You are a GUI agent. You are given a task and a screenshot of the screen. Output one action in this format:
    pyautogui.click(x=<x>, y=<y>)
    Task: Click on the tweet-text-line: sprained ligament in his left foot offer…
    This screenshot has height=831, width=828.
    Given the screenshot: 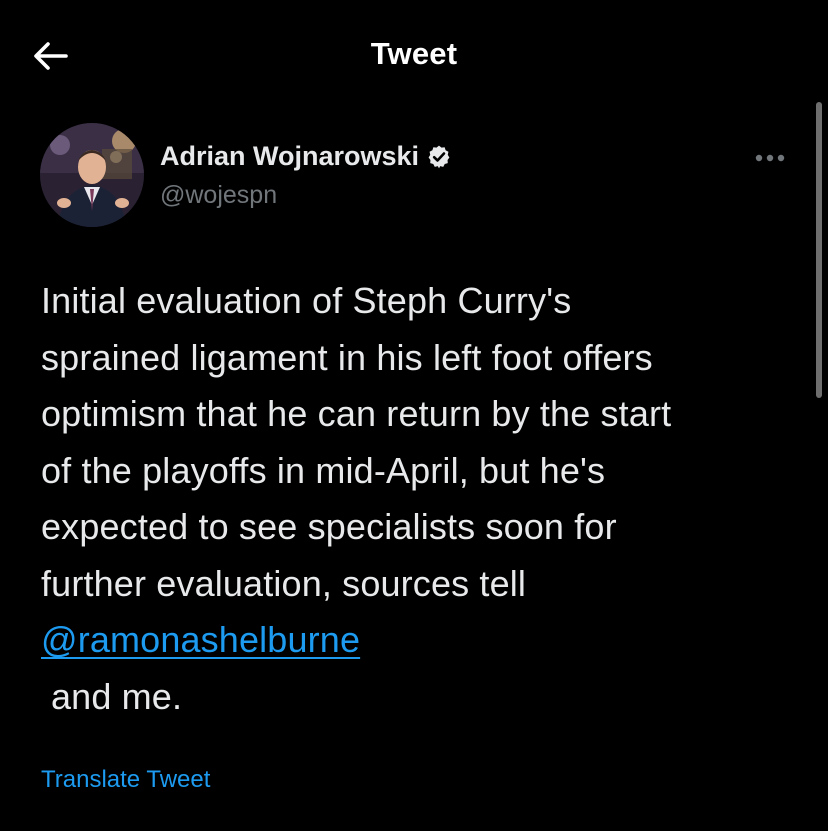 What is the action you would take?
    pyautogui.click(x=347, y=357)
    